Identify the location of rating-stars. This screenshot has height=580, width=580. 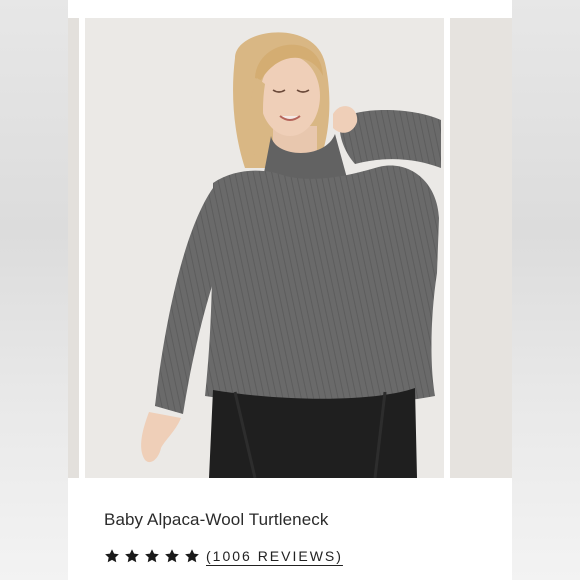
(154, 556).